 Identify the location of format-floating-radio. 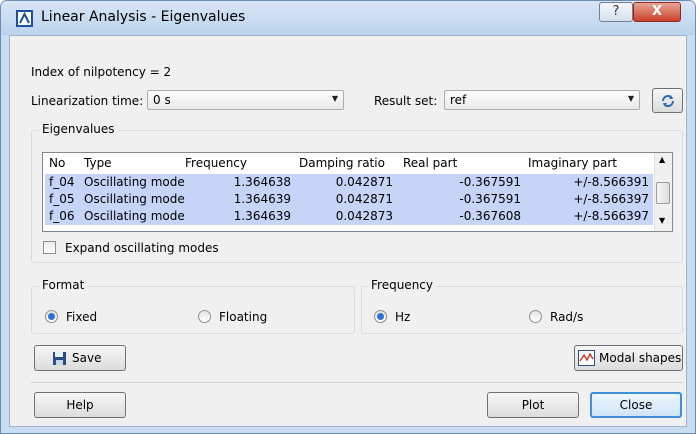
(204, 316).